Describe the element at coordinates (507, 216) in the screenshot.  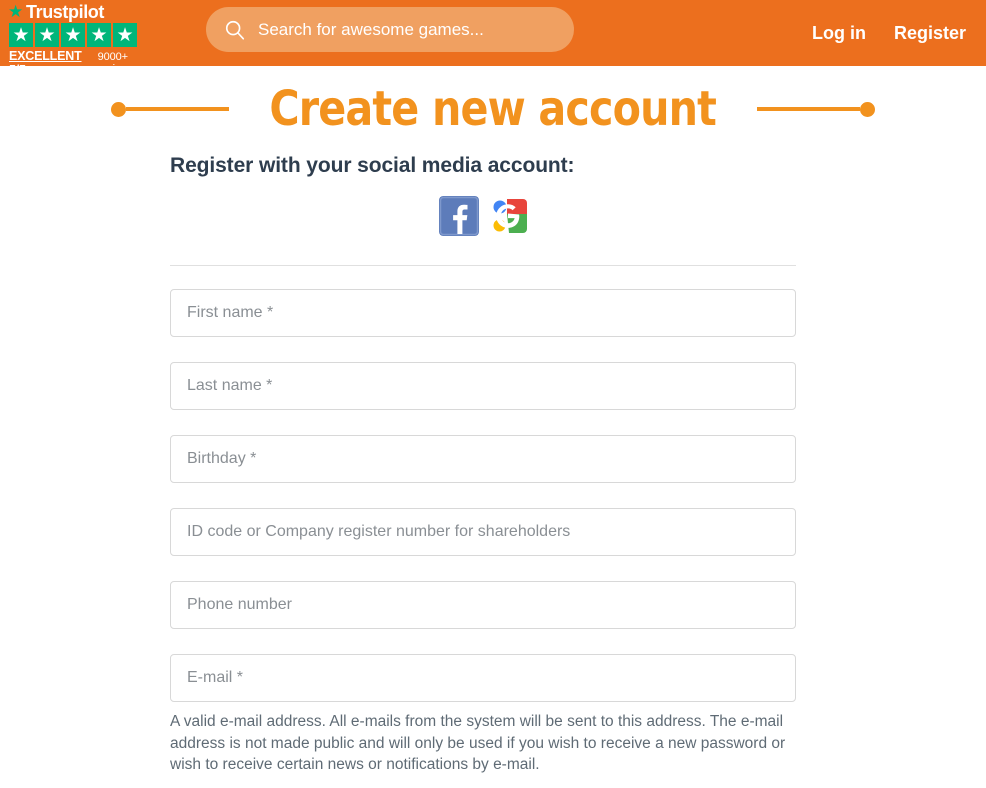
I see `google-login-button` at that location.